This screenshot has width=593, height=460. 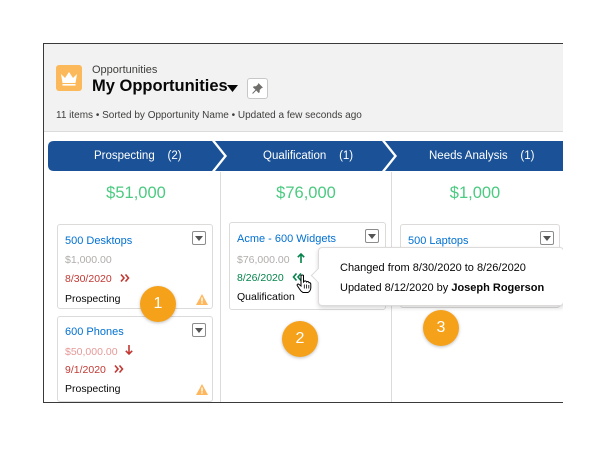 I want to click on tooltip-change-text: Changed from 8/30/2020 to 8/26/2020, so click(x=433, y=268).